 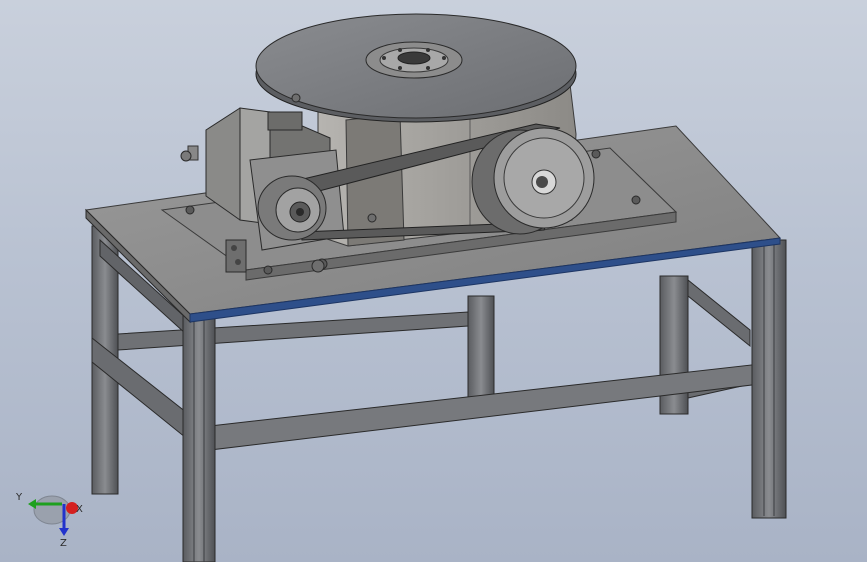 What do you see at coordinates (79, 509) in the screenshot?
I see `triad-x-label: X` at bounding box center [79, 509].